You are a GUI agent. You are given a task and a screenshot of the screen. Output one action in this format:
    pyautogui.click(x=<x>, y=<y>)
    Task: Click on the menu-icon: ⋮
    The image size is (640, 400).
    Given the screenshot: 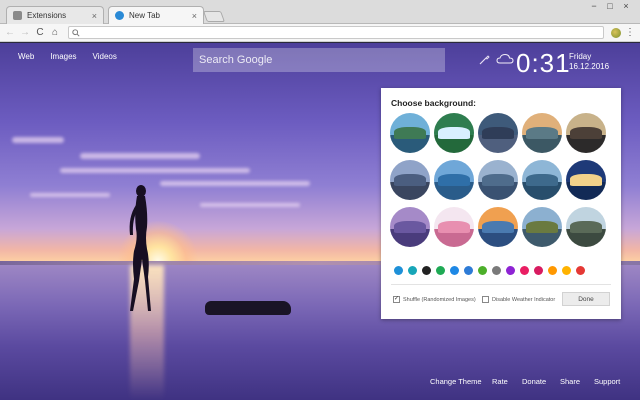 What is the action you would take?
    pyautogui.click(x=630, y=33)
    